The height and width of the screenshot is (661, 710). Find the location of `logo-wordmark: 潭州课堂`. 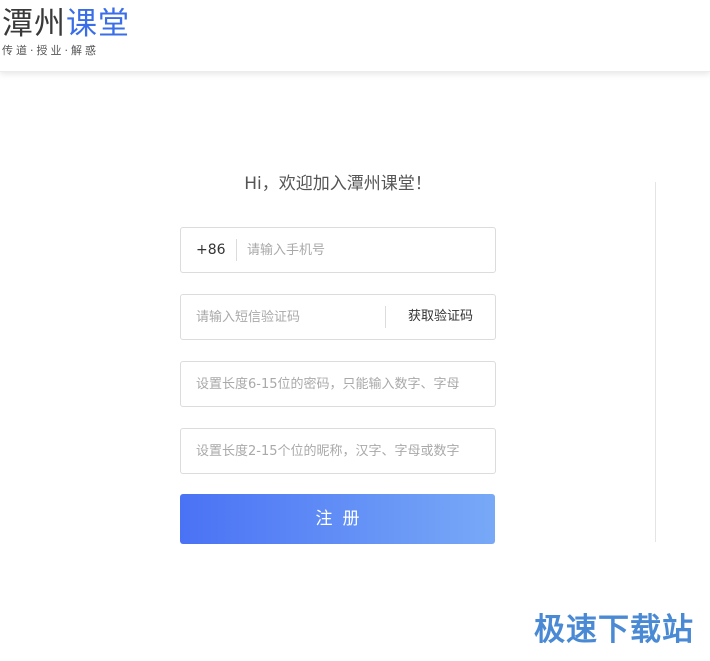

logo-wordmark: 潭州课堂 is located at coordinates (66, 24).